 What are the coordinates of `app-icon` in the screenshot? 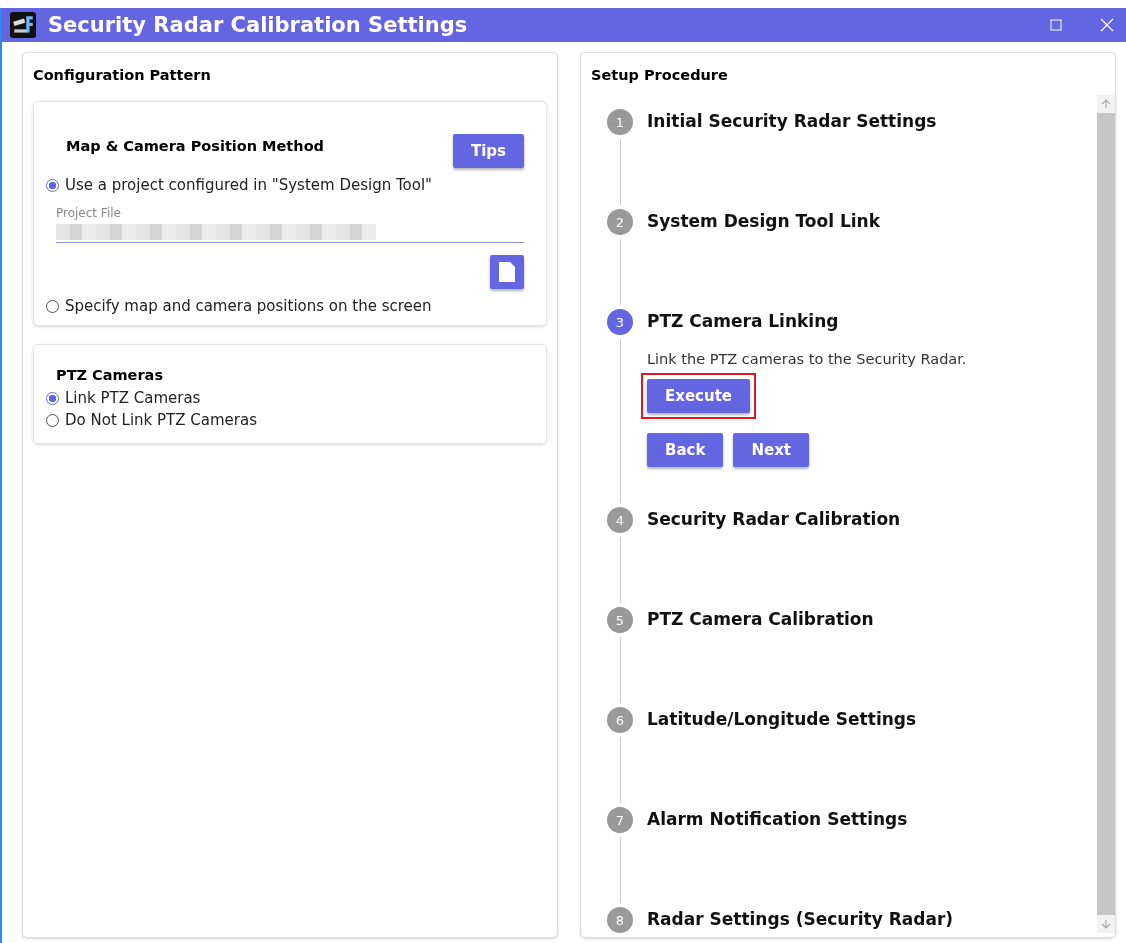 It's located at (23, 25).